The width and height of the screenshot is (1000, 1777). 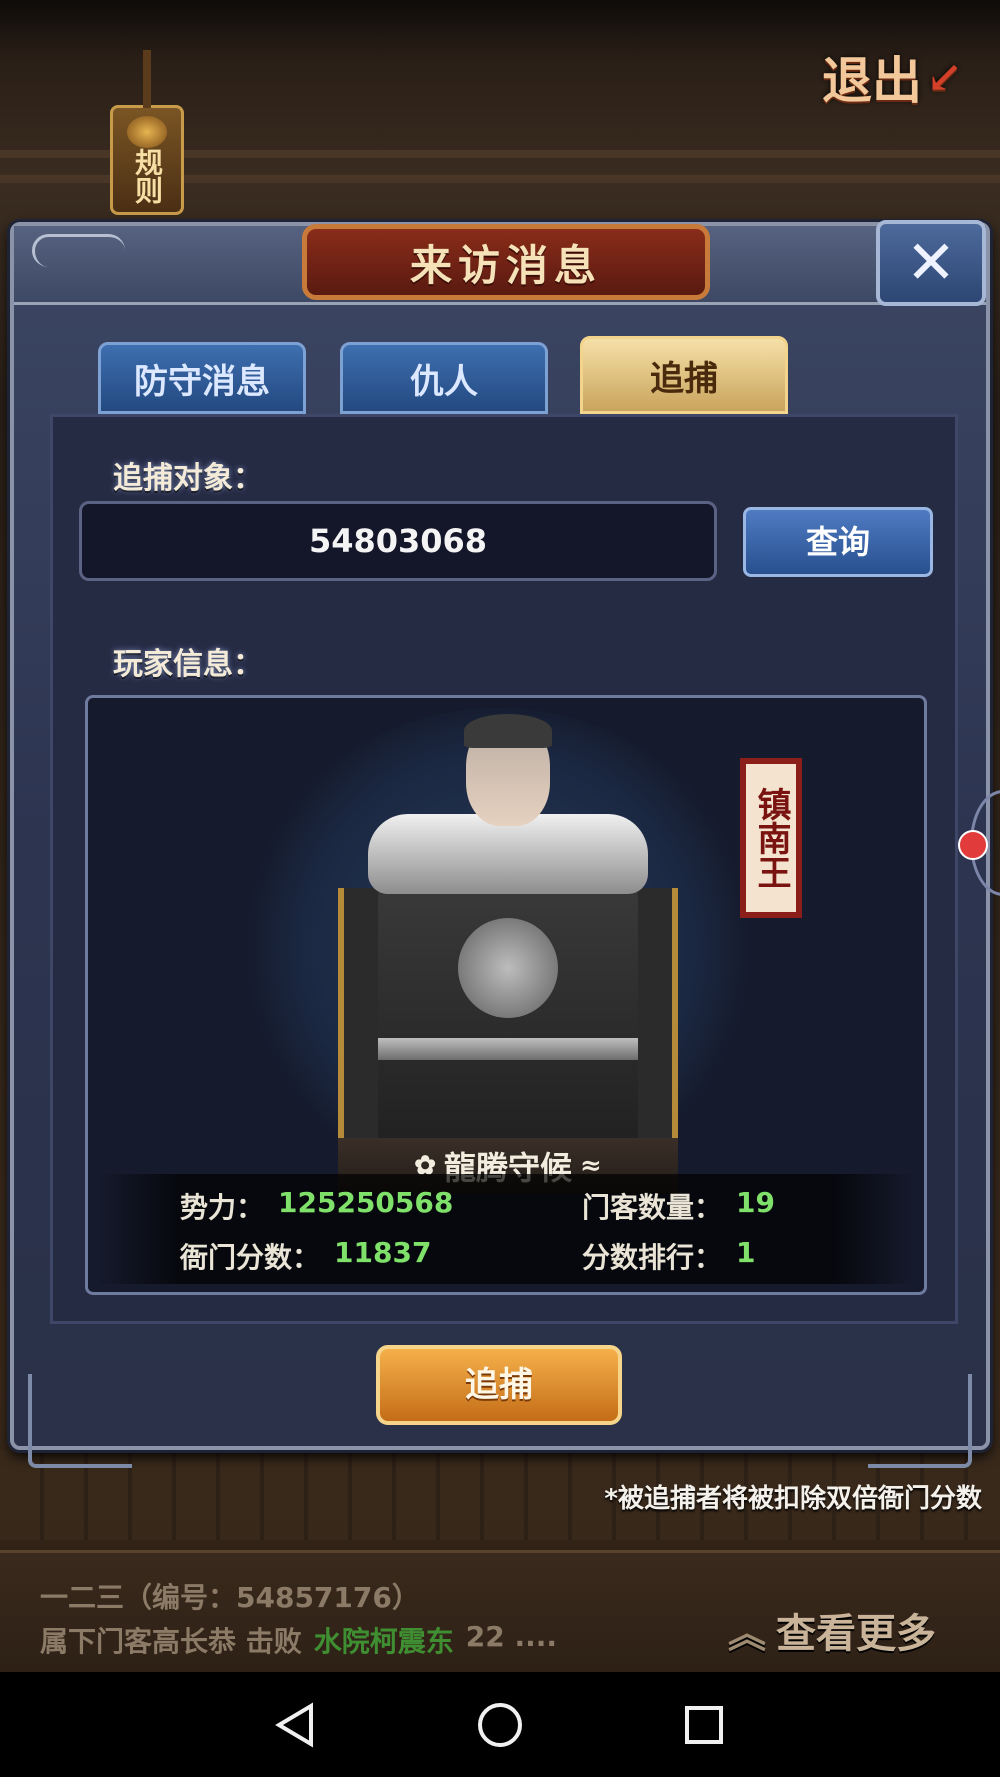 I want to click on tab-label: 追捕, so click(x=684, y=378).